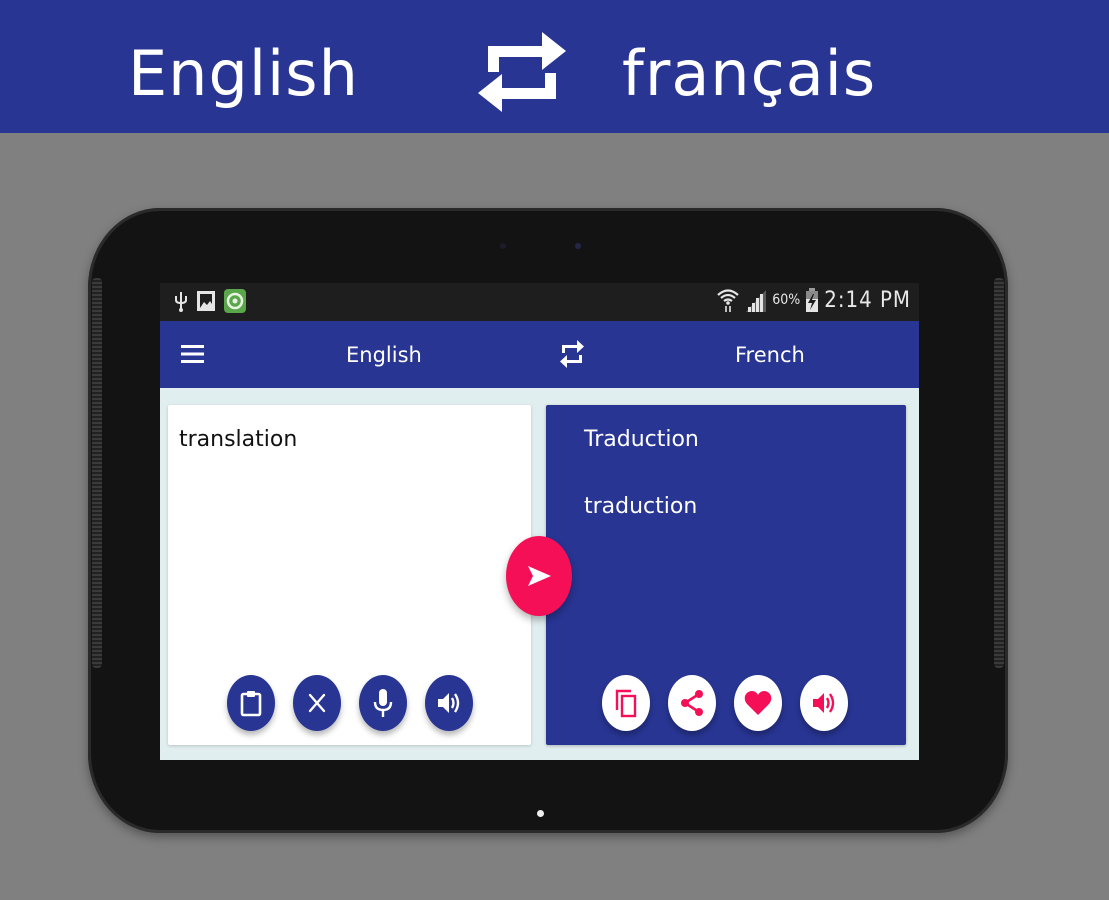 The image size is (1109, 900). What do you see at coordinates (641, 506) in the screenshot?
I see `translation-line: traduction` at bounding box center [641, 506].